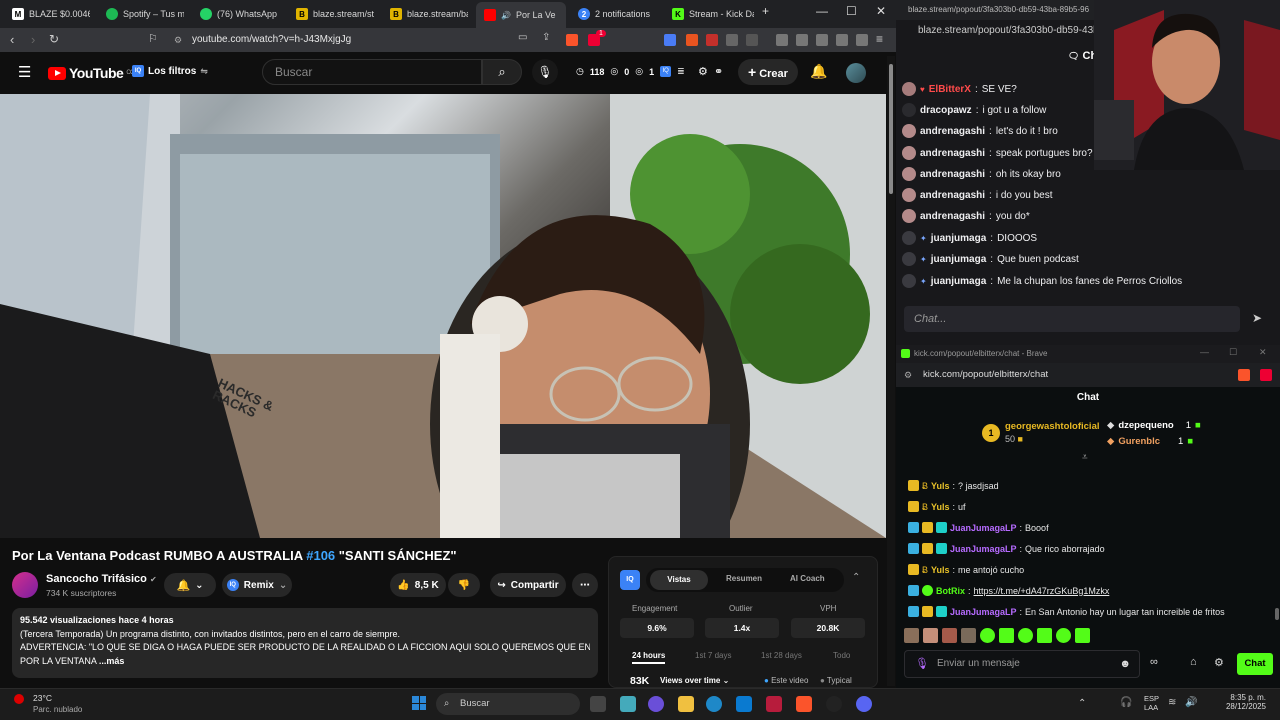  I want to click on language-indicator: ESP LAA, so click(1151, 703).